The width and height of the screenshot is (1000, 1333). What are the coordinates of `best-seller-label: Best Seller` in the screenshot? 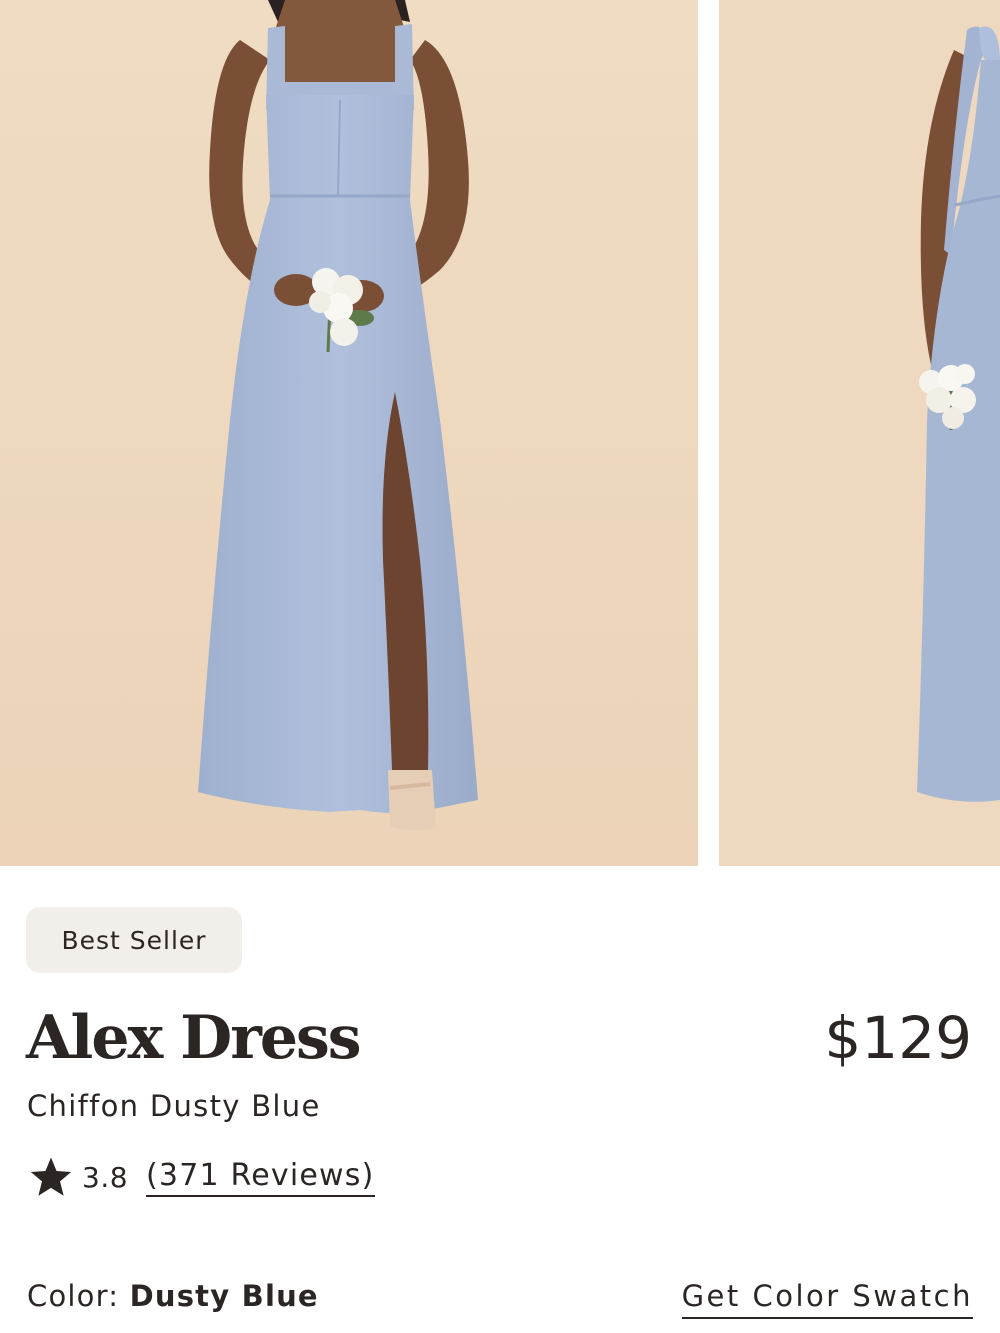 It's located at (134, 940).